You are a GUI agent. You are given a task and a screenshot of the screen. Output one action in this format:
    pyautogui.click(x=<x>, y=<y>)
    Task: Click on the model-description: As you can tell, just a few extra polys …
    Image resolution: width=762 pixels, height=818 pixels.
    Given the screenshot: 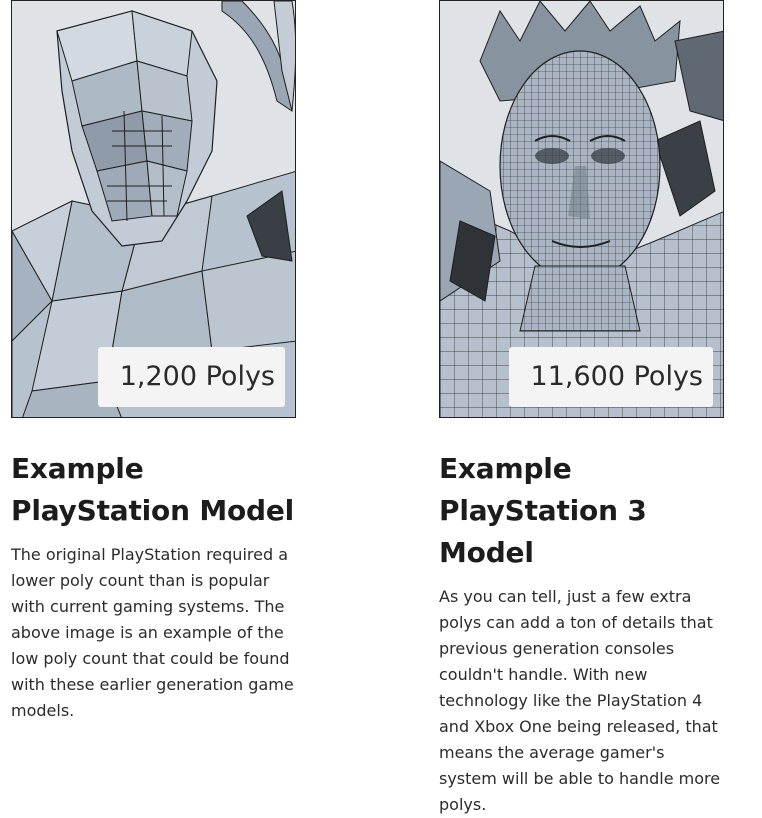 What is the action you would take?
    pyautogui.click(x=580, y=700)
    